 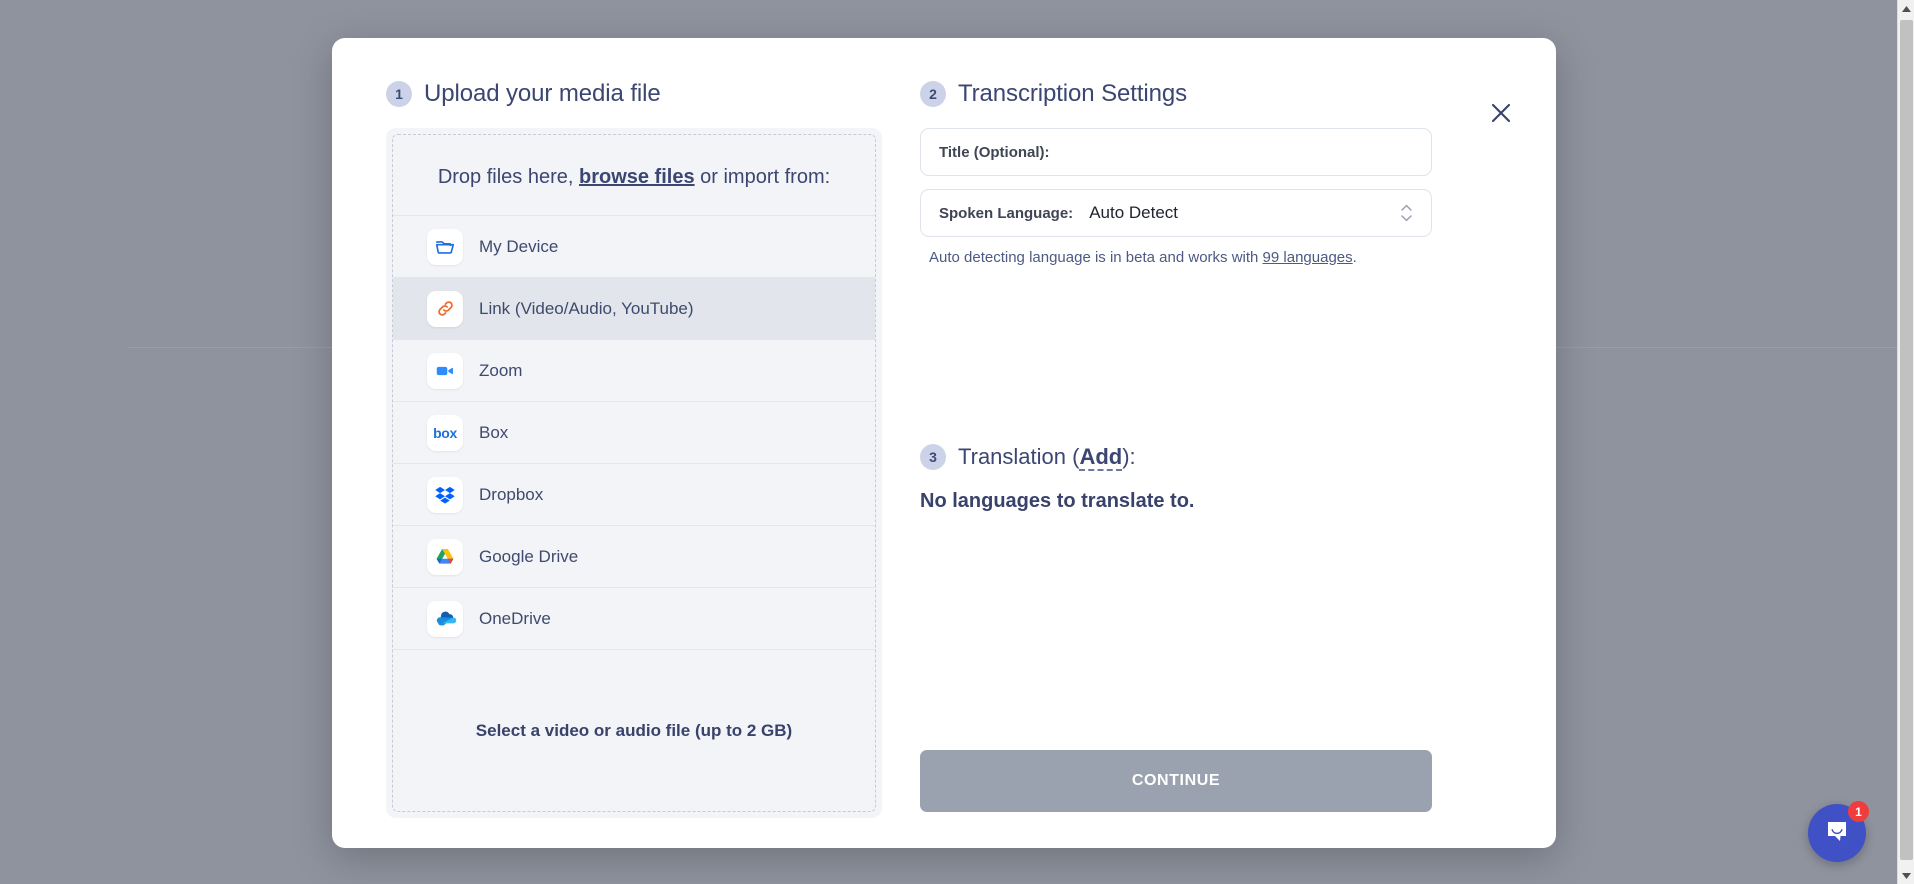 I want to click on settings-title: Transcription Settings, so click(x=1073, y=93).